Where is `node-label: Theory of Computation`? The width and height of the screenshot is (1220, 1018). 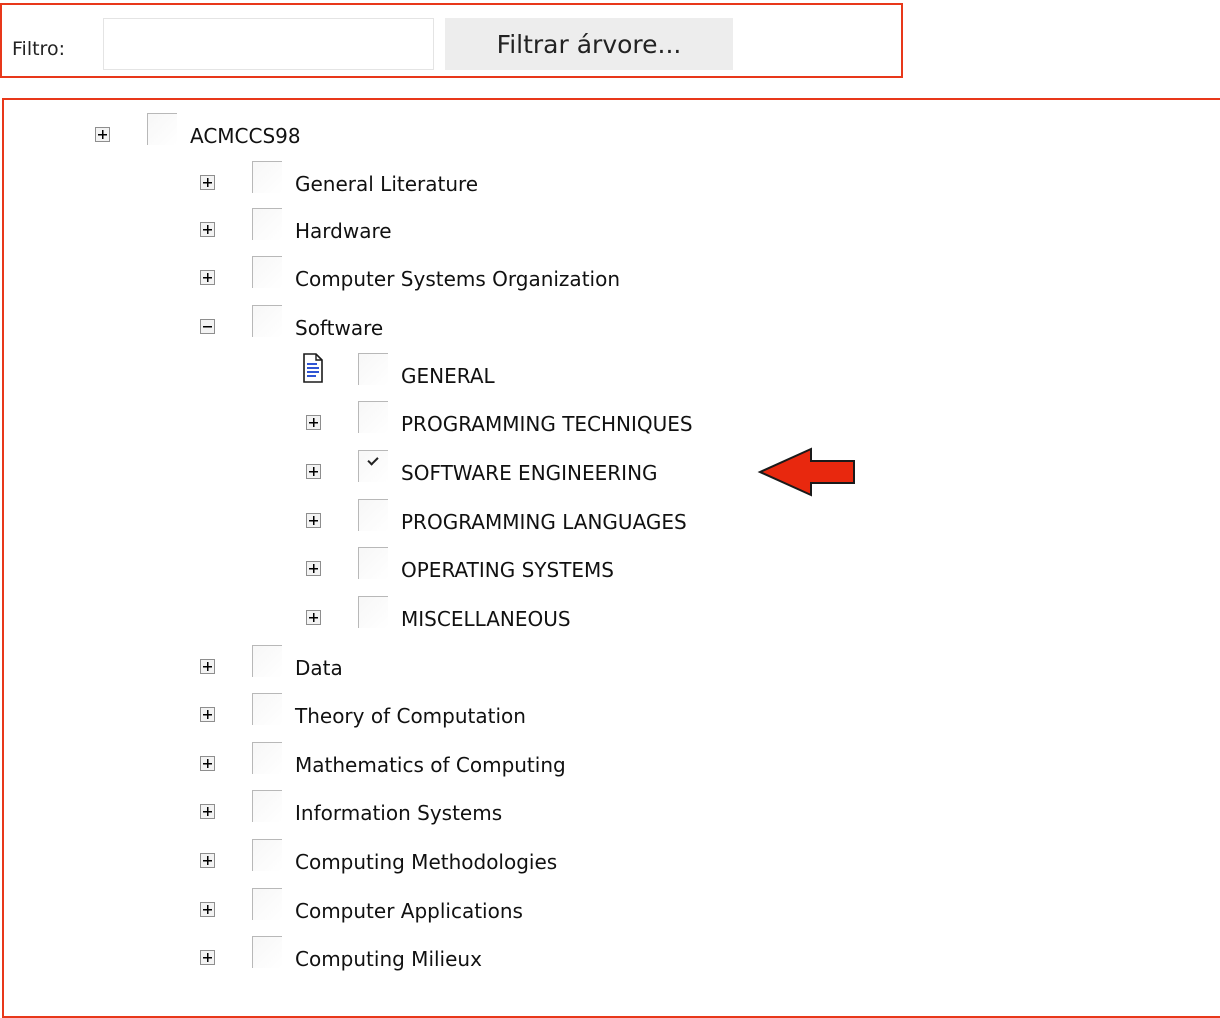 node-label: Theory of Computation is located at coordinates (410, 716).